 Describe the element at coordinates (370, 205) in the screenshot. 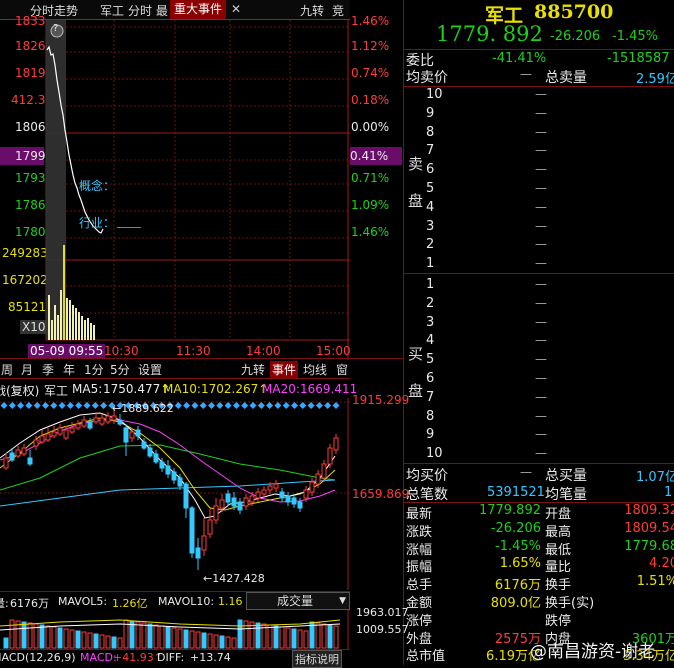

I see `pct-tick: 1.09%` at that location.